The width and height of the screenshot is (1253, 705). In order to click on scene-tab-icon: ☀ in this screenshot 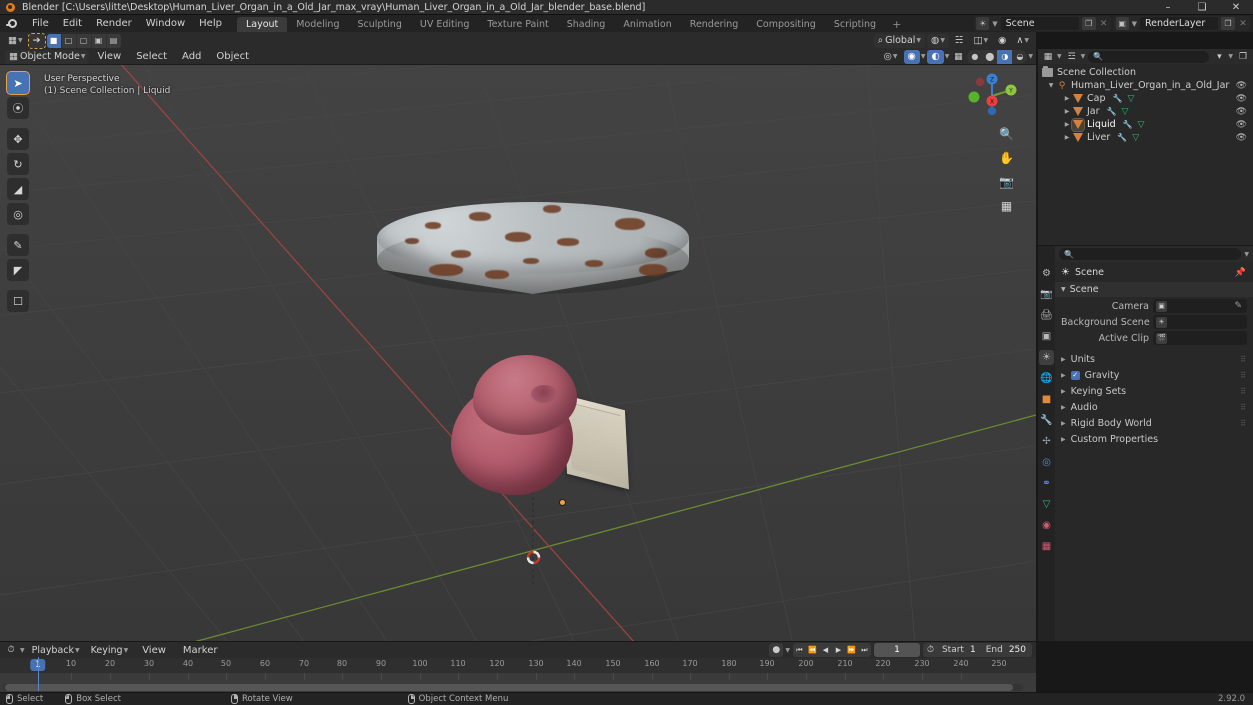, I will do `click(1046, 357)`.